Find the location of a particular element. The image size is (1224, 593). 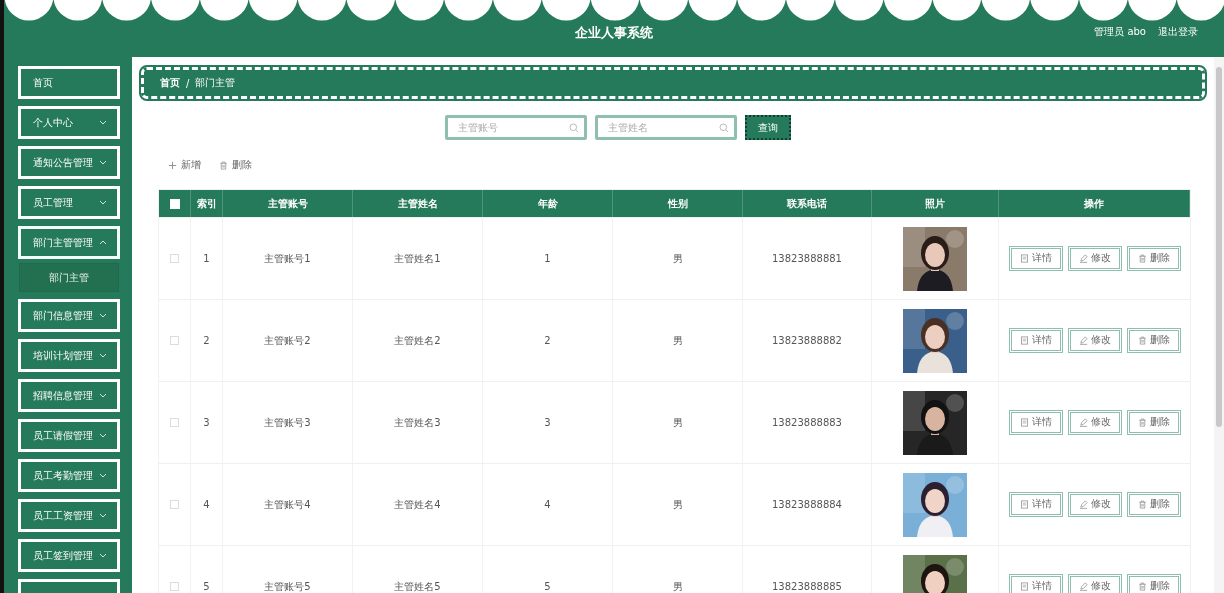

scrollbar is located at coordinates (1219, 325).